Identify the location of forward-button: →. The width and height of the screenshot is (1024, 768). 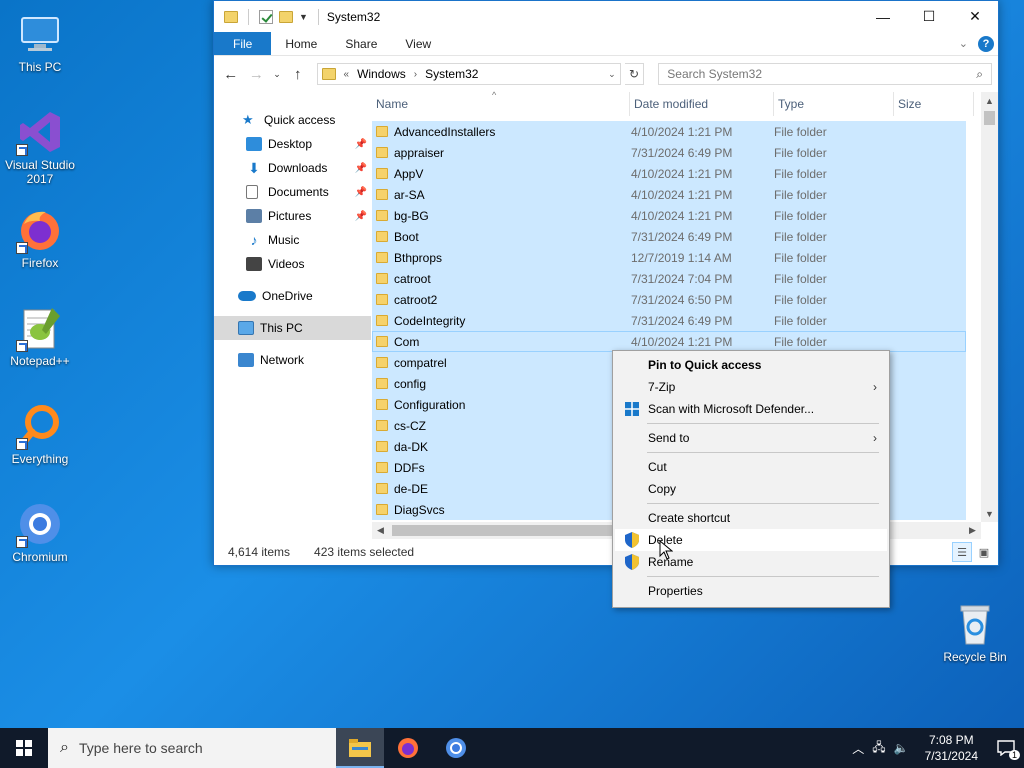
(257, 74).